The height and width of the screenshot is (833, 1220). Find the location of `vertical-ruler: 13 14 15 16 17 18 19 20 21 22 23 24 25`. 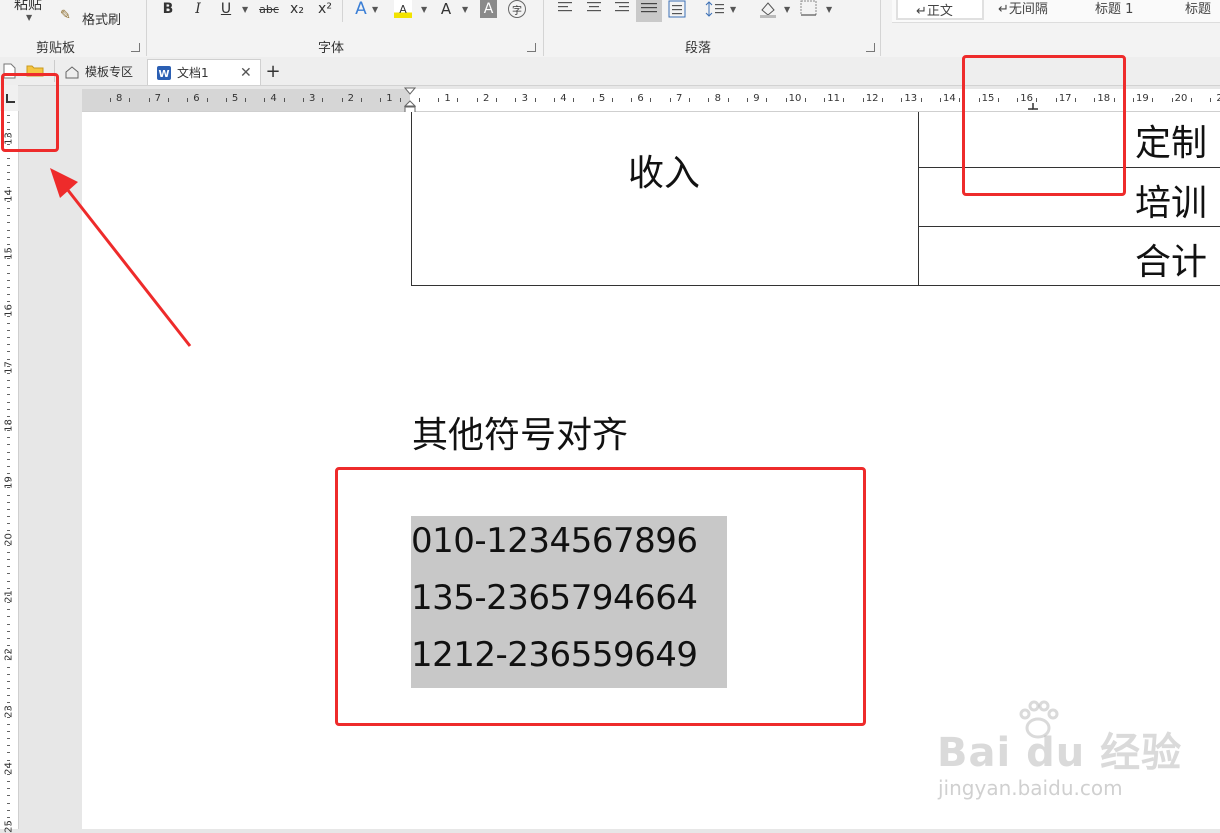

vertical-ruler: 13 14 15 16 17 18 19 20 21 22 23 24 25 is located at coordinates (9, 471).